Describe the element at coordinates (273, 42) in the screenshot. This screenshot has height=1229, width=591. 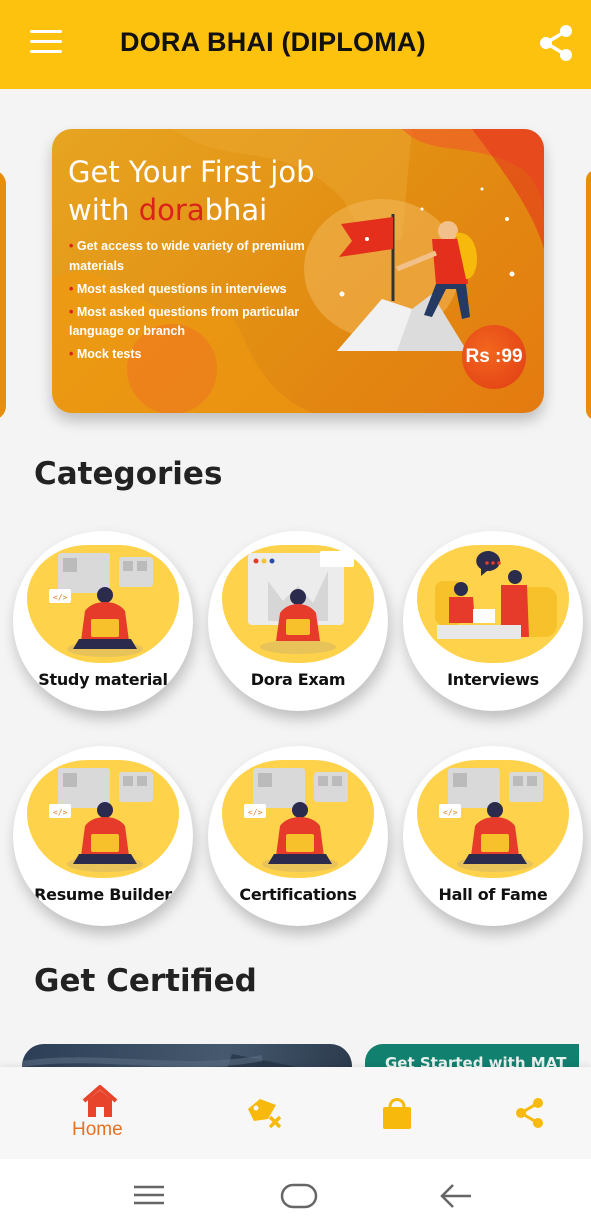
I see `app-title: DORA BHAI (DIPLOMA)` at that location.